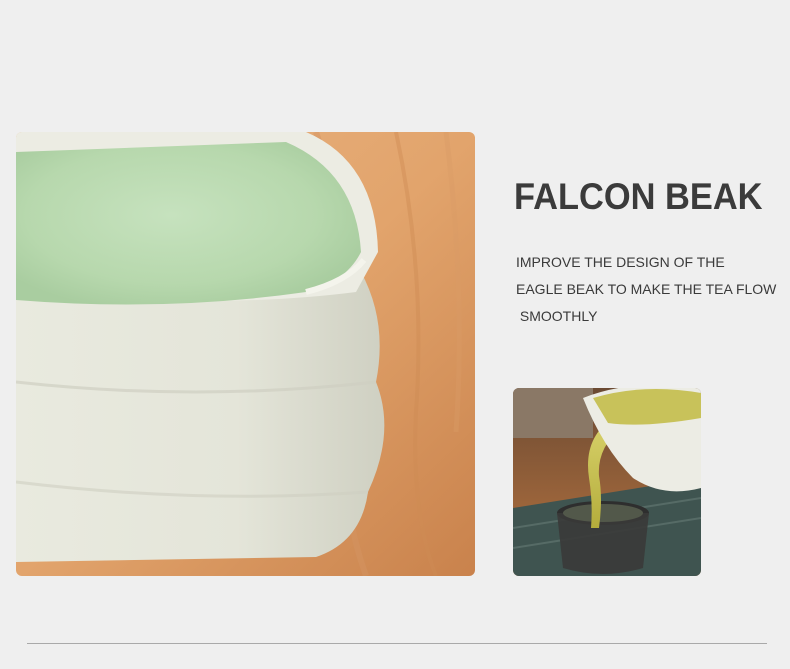  What do you see at coordinates (557, 316) in the screenshot?
I see `description-line: SMOOTHLY` at bounding box center [557, 316].